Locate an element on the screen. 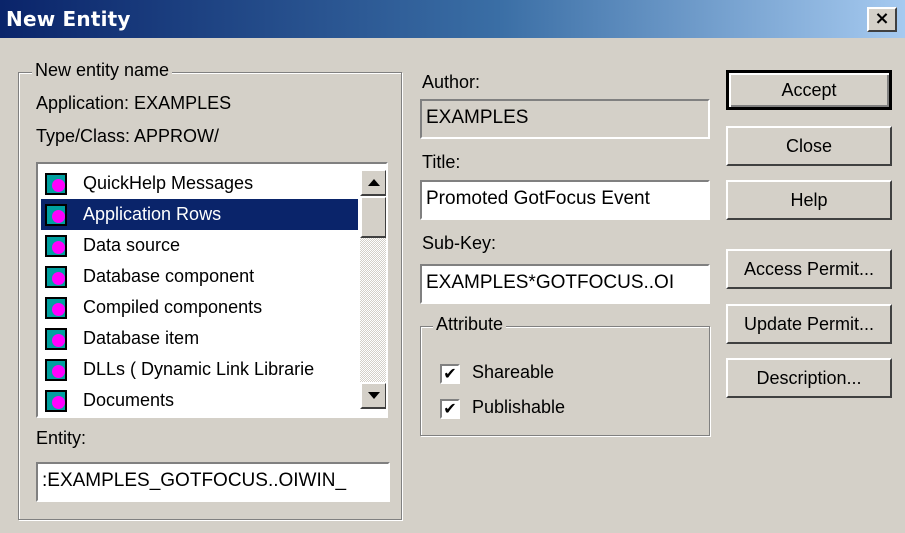 This screenshot has height=533, width=905. list-item: DLLs ( Dynamic Link Librarie is located at coordinates (199, 369).